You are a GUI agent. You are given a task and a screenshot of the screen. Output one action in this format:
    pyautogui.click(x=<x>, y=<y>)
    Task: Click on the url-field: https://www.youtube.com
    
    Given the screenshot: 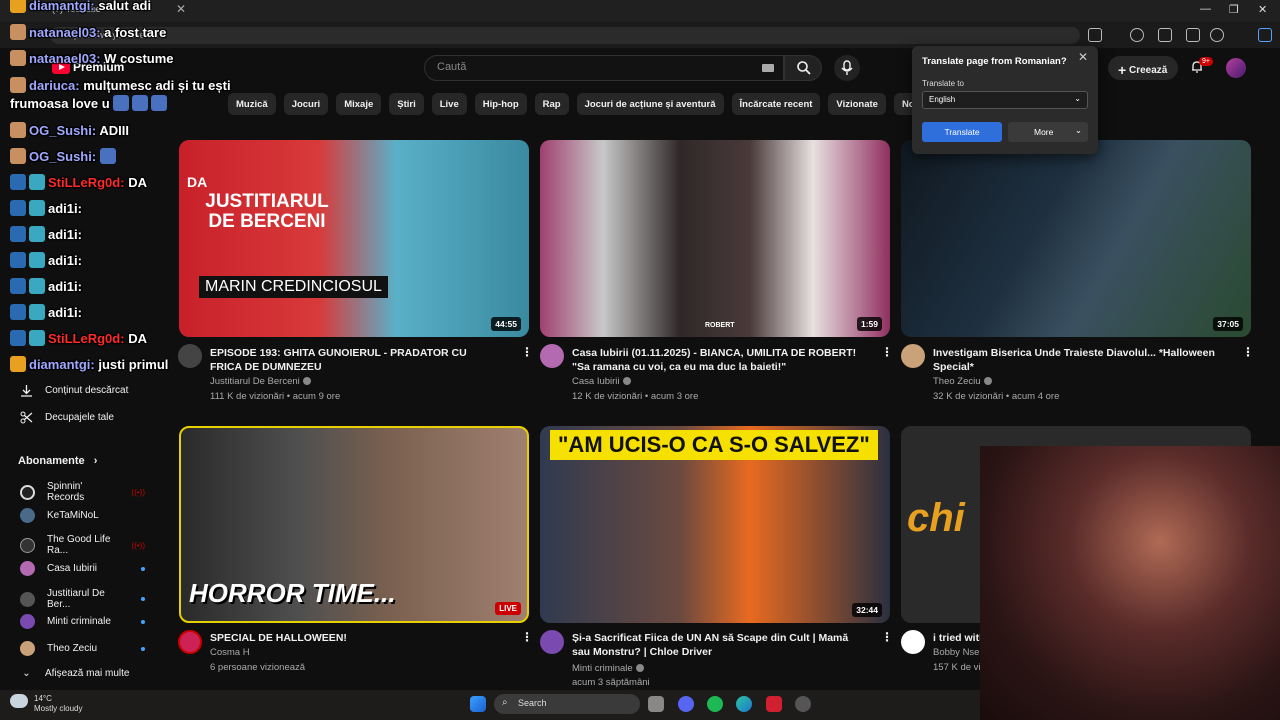 What is the action you would take?
    pyautogui.click(x=565, y=35)
    